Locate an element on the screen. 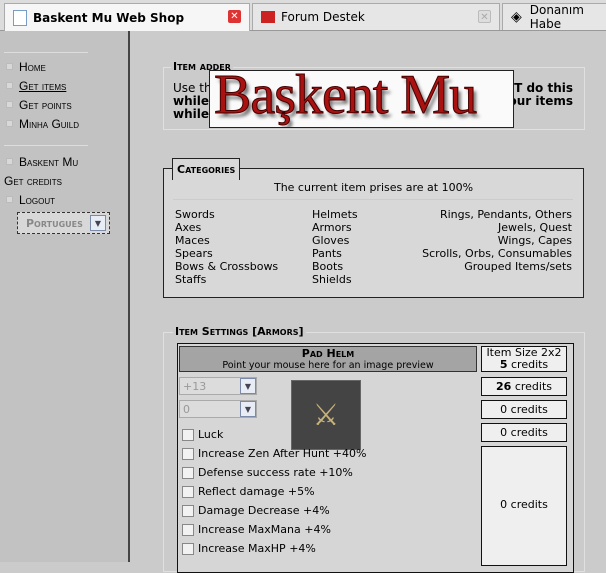  item-name: Pad Helm is located at coordinates (328, 353).